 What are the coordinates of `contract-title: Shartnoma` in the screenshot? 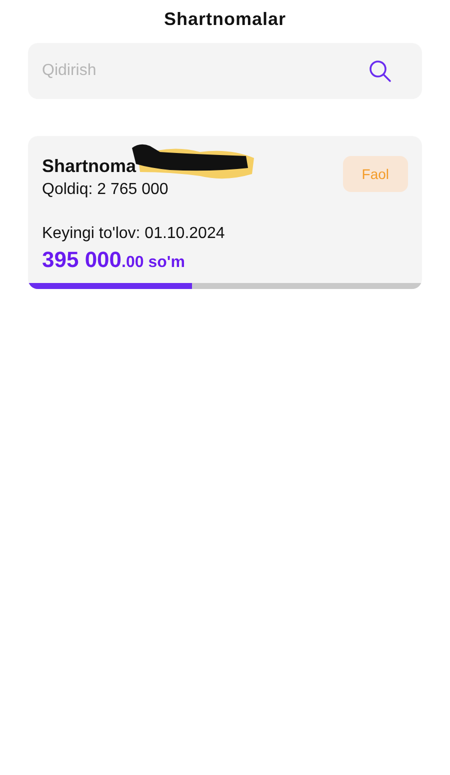 It's located at (89, 166).